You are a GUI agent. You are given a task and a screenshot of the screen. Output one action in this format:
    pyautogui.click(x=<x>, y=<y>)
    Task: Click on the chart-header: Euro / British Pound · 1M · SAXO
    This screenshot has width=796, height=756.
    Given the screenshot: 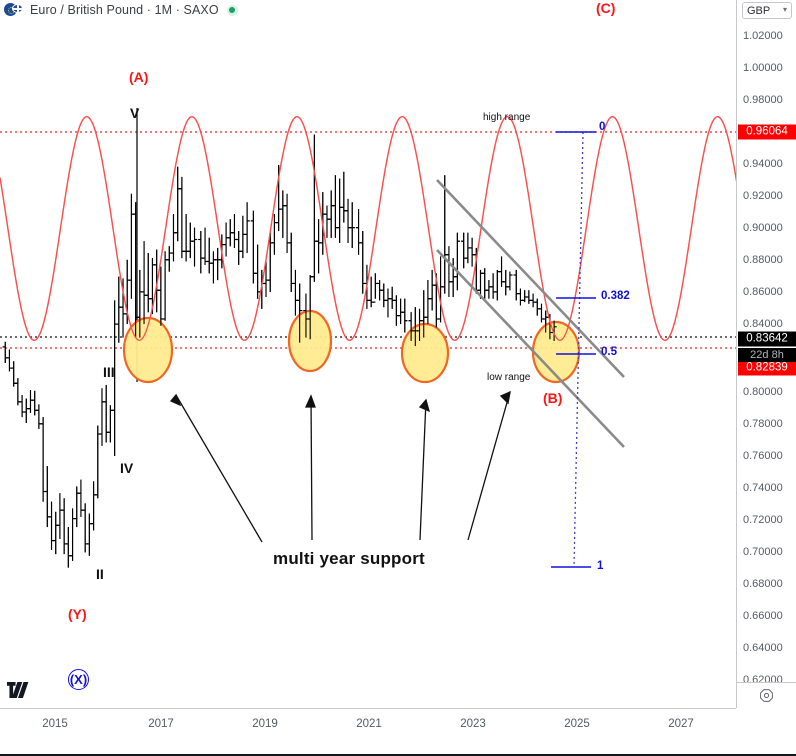 What is the action you would take?
    pyautogui.click(x=368, y=10)
    